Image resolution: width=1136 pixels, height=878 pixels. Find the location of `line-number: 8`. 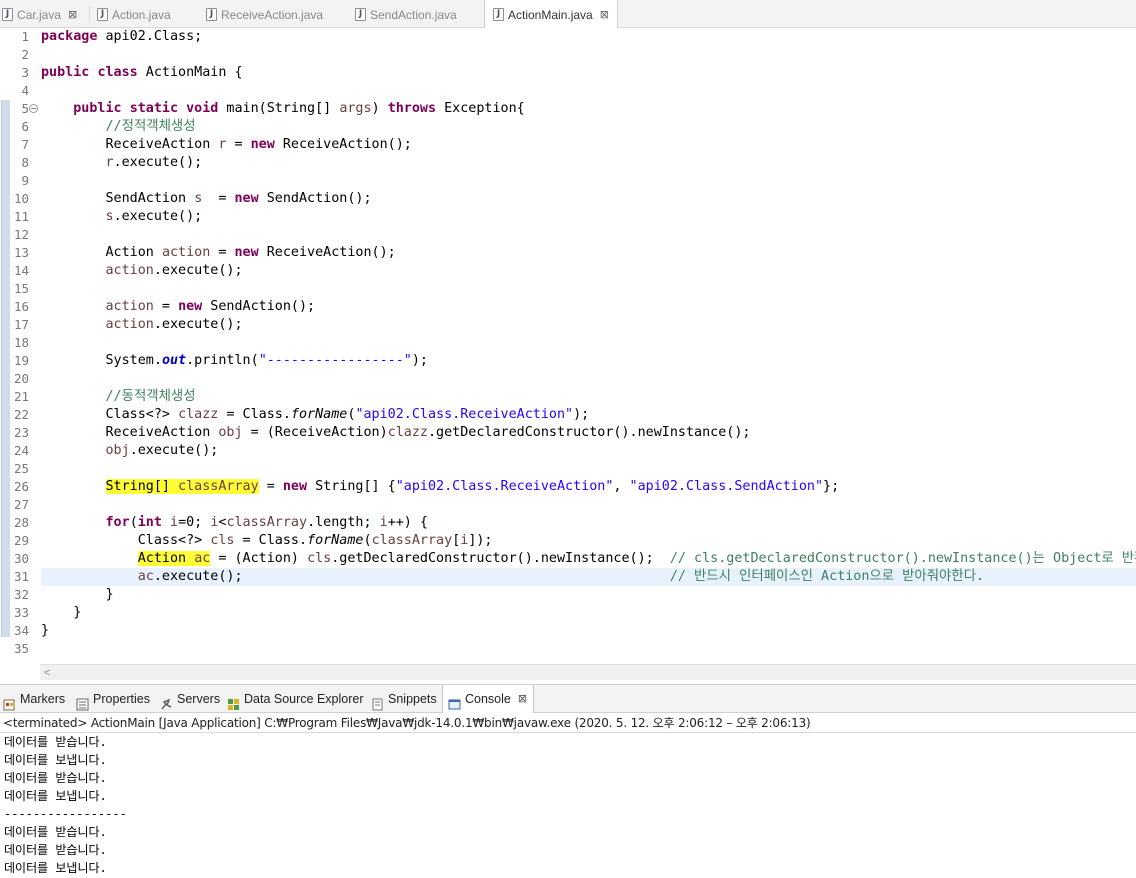

line-number: 8 is located at coordinates (25, 162).